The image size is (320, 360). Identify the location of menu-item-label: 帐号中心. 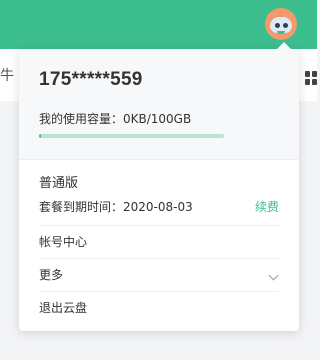
(63, 242).